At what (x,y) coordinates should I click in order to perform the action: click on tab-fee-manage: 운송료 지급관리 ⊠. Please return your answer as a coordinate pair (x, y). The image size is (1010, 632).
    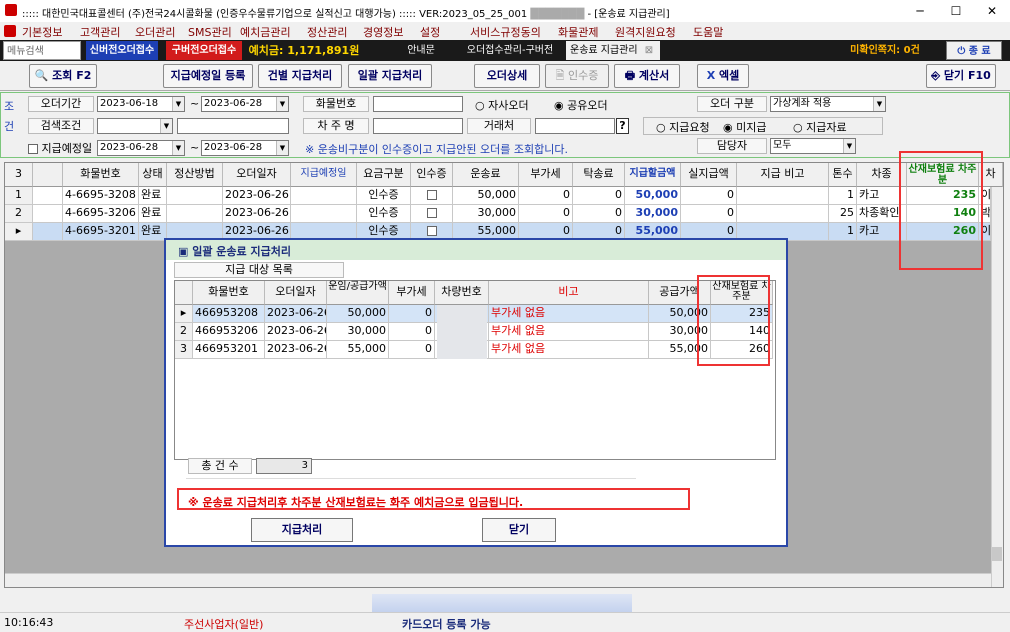
    Looking at the image, I should click on (613, 50).